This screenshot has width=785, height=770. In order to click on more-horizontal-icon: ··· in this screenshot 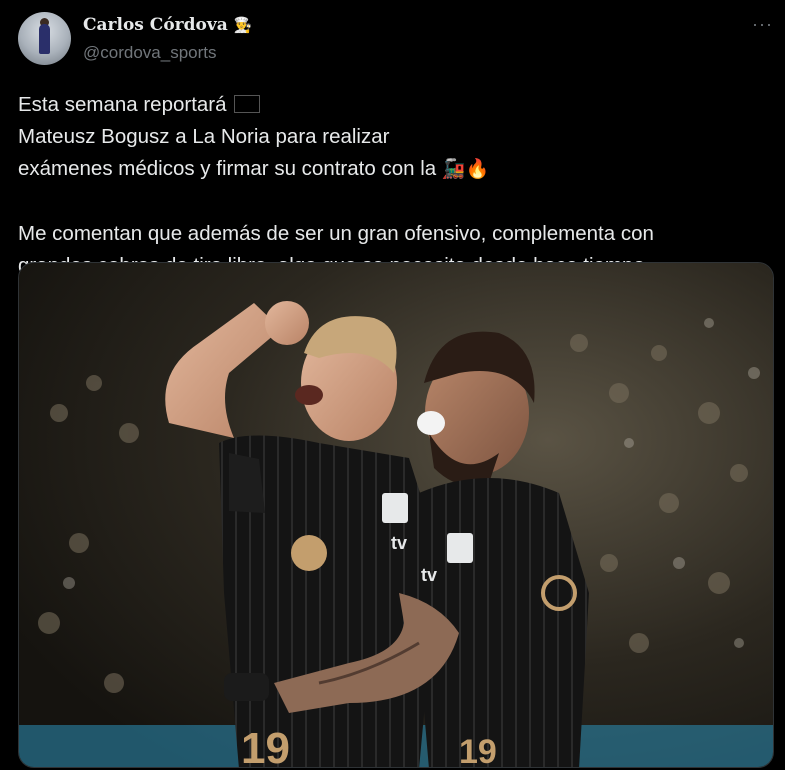, I will do `click(762, 24)`.